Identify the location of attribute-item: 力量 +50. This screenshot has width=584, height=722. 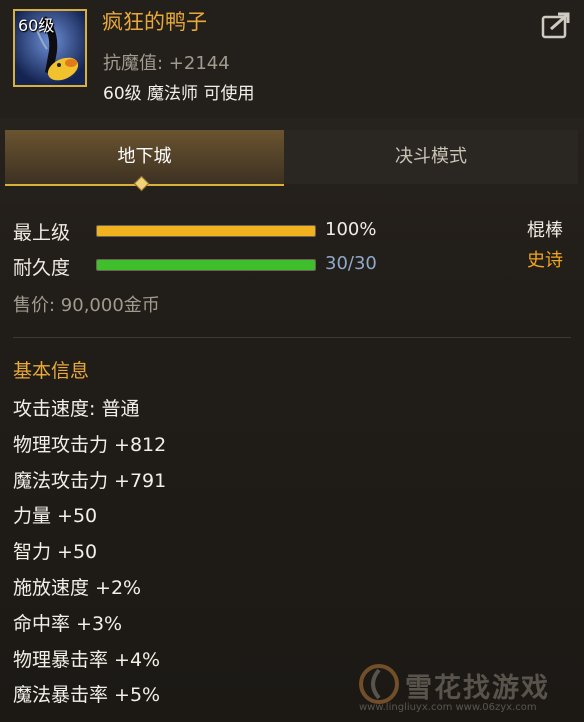
(55, 516).